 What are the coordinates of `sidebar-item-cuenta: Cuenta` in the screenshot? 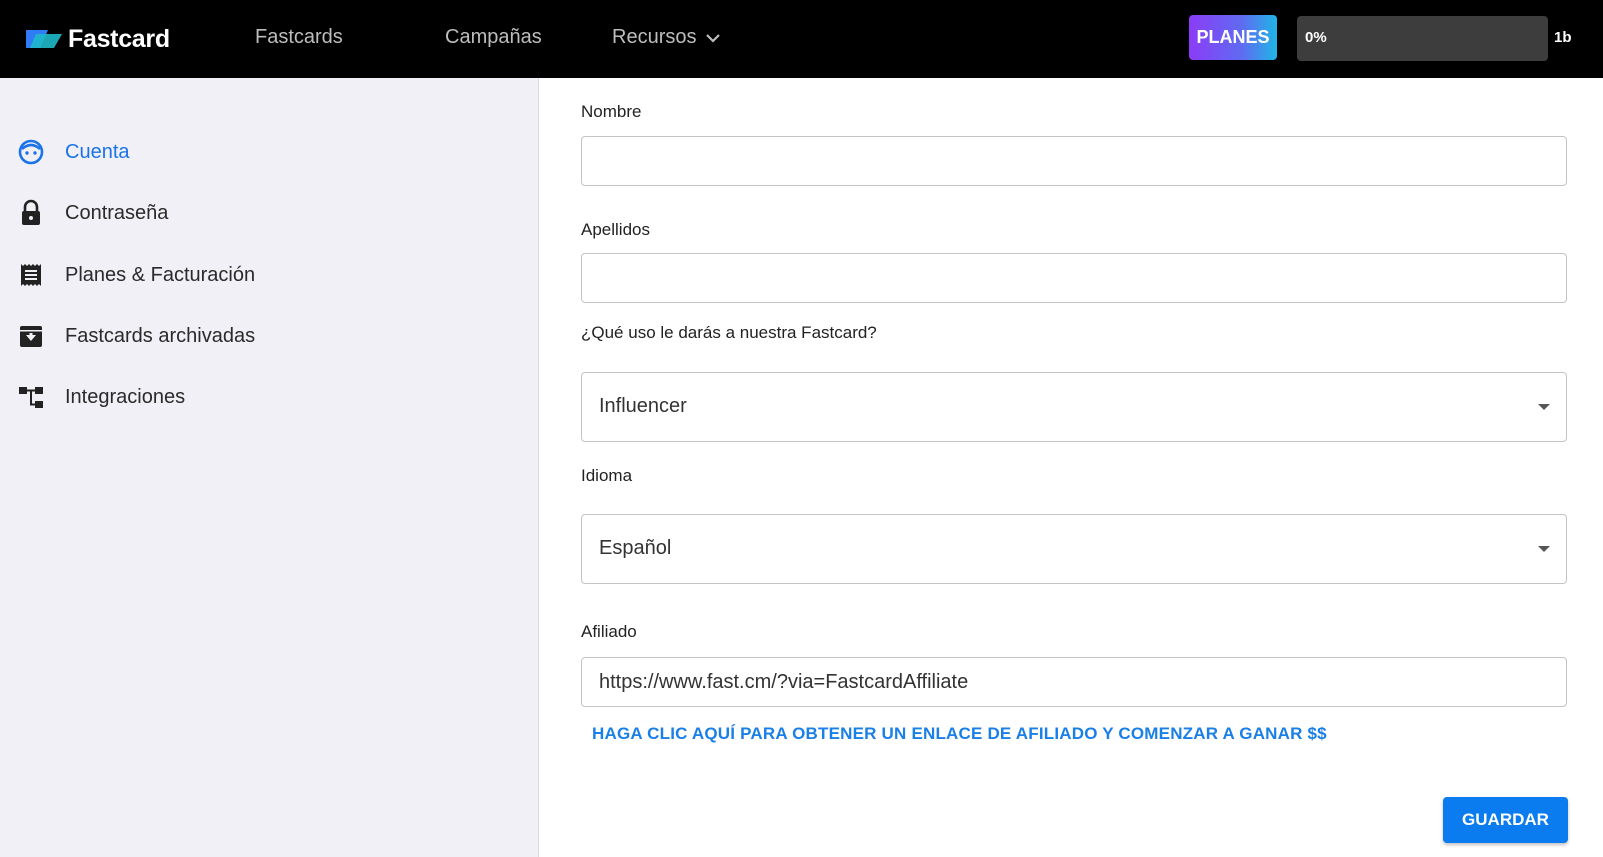 It's located at (73, 152).